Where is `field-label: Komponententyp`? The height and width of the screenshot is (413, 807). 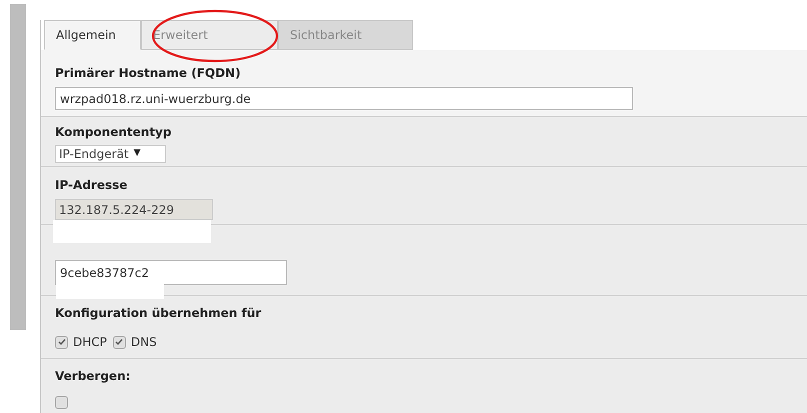 field-label: Komponententyp is located at coordinates (113, 132).